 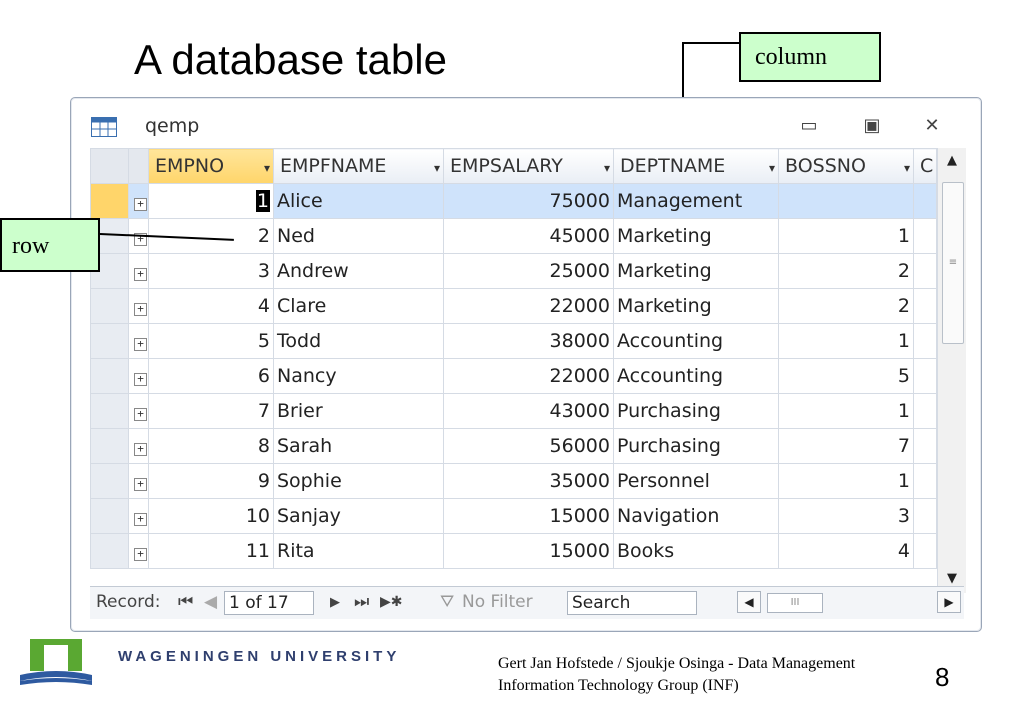 I want to click on table-row: + 10 Sanjay 15000 Navigation 3, so click(x=513, y=516).